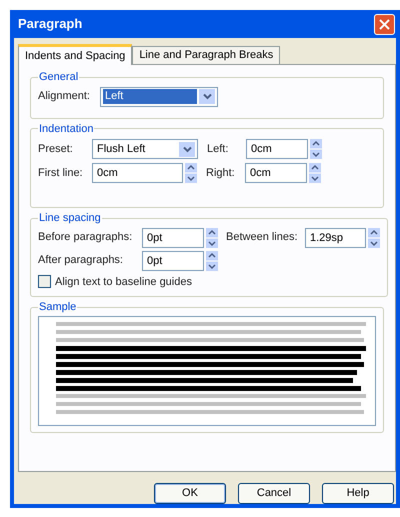 The image size is (400, 517). What do you see at coordinates (56, 149) in the screenshot?
I see `field-label: Preset:` at bounding box center [56, 149].